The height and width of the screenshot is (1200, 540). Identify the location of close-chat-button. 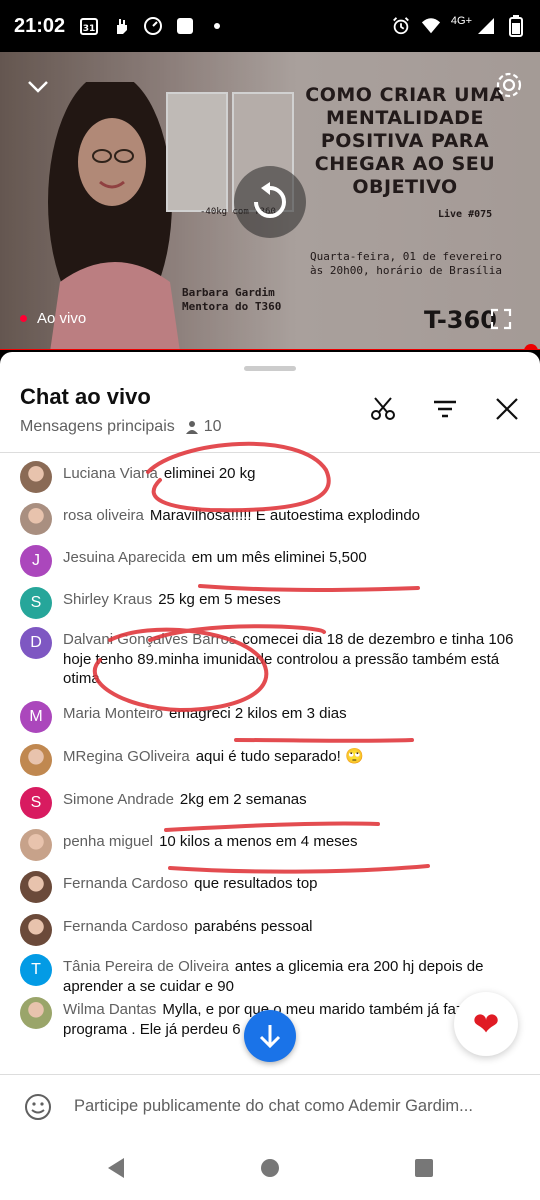
(507, 409).